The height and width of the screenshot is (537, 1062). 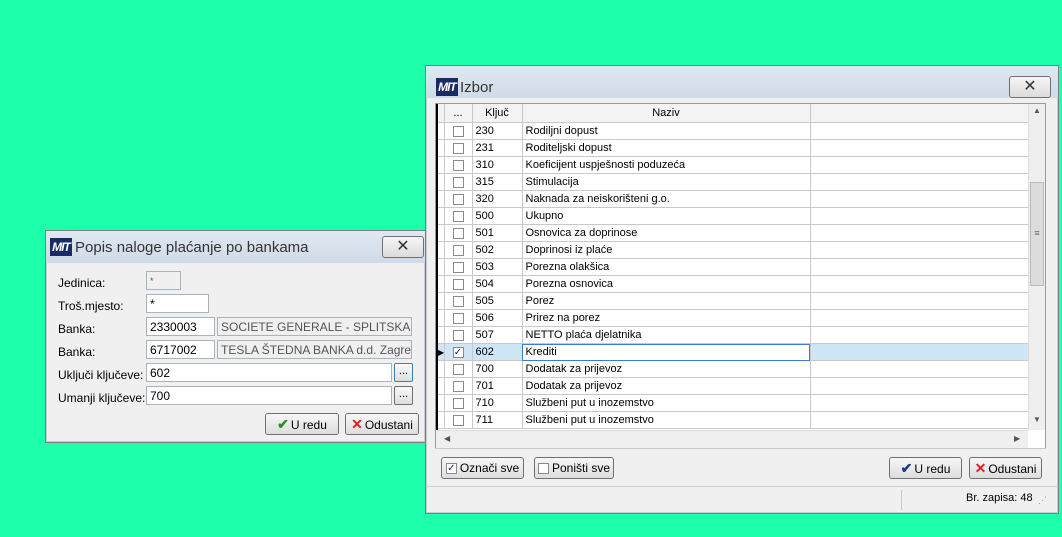 What do you see at coordinates (314, 349) in the screenshot?
I see `banka2-name-field: TESLA ŠTEDNA BANKA d.d. Zagreb` at bounding box center [314, 349].